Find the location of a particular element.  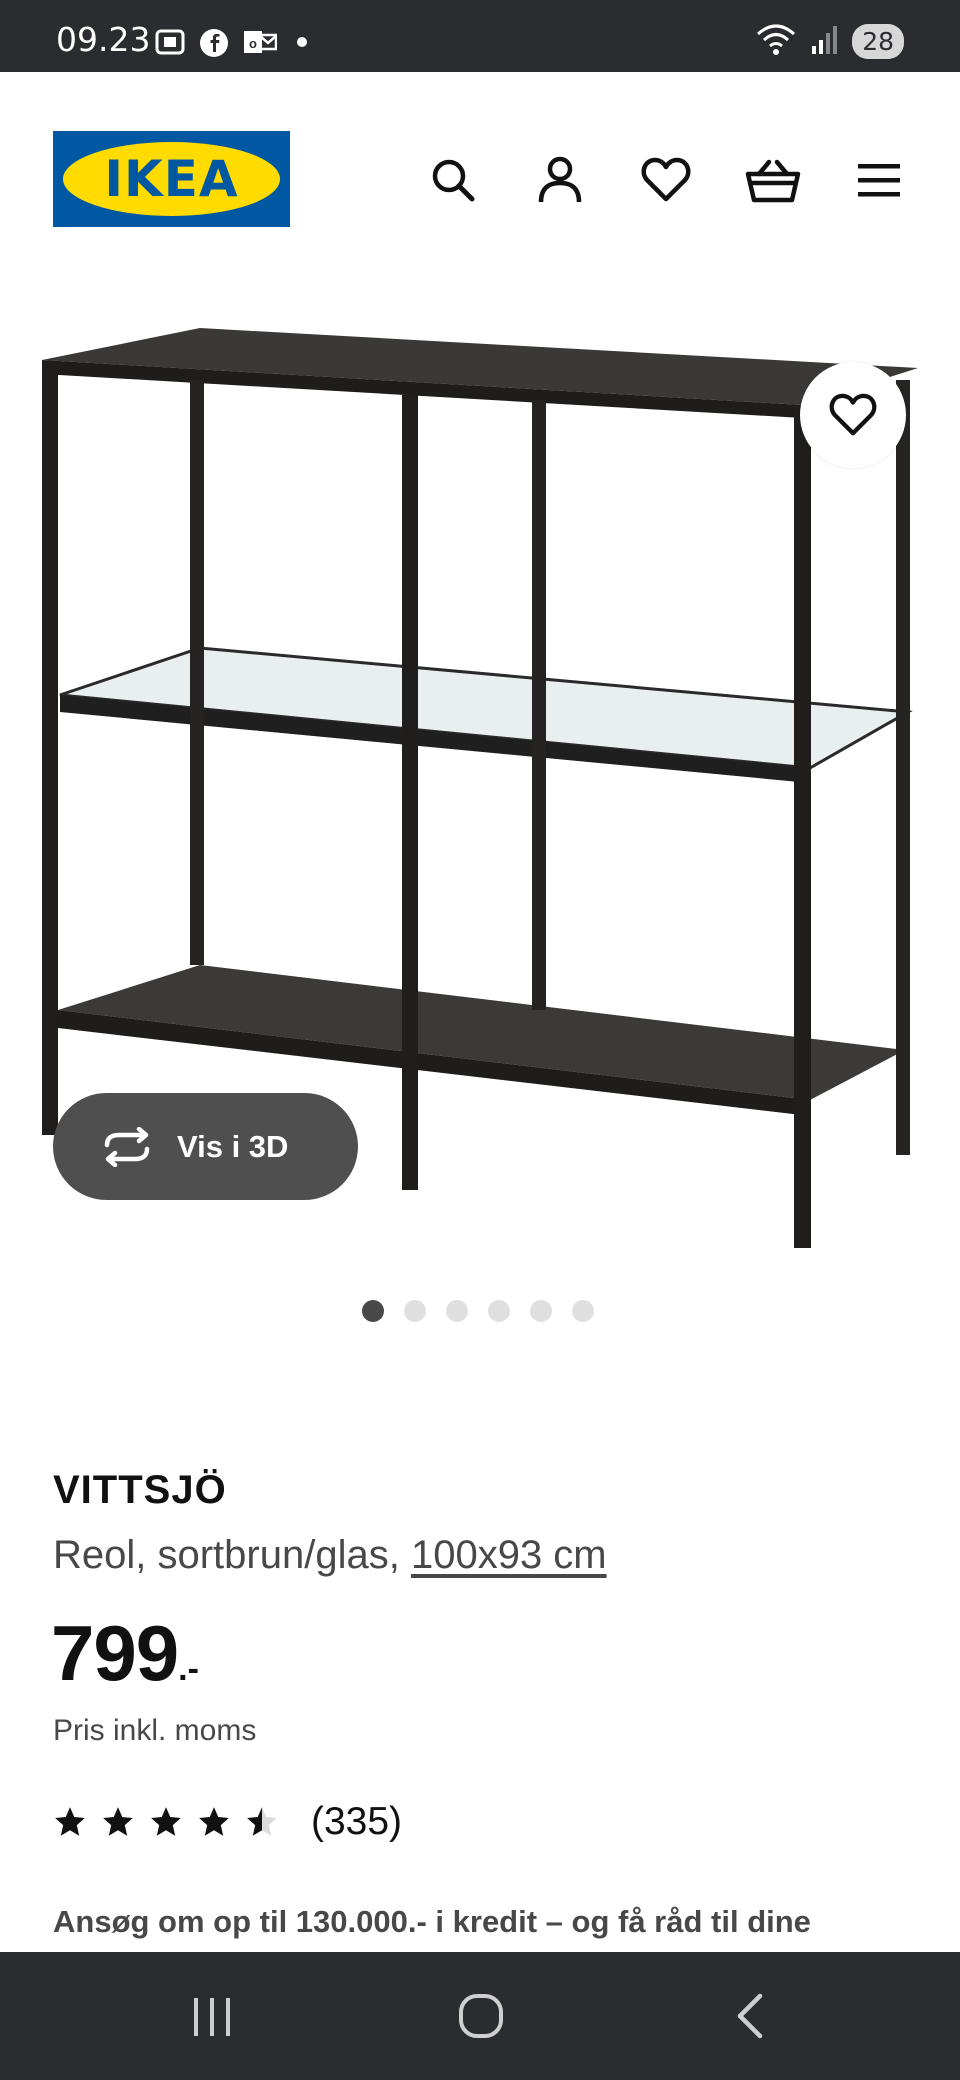

half-star-icon is located at coordinates (262, 1821).